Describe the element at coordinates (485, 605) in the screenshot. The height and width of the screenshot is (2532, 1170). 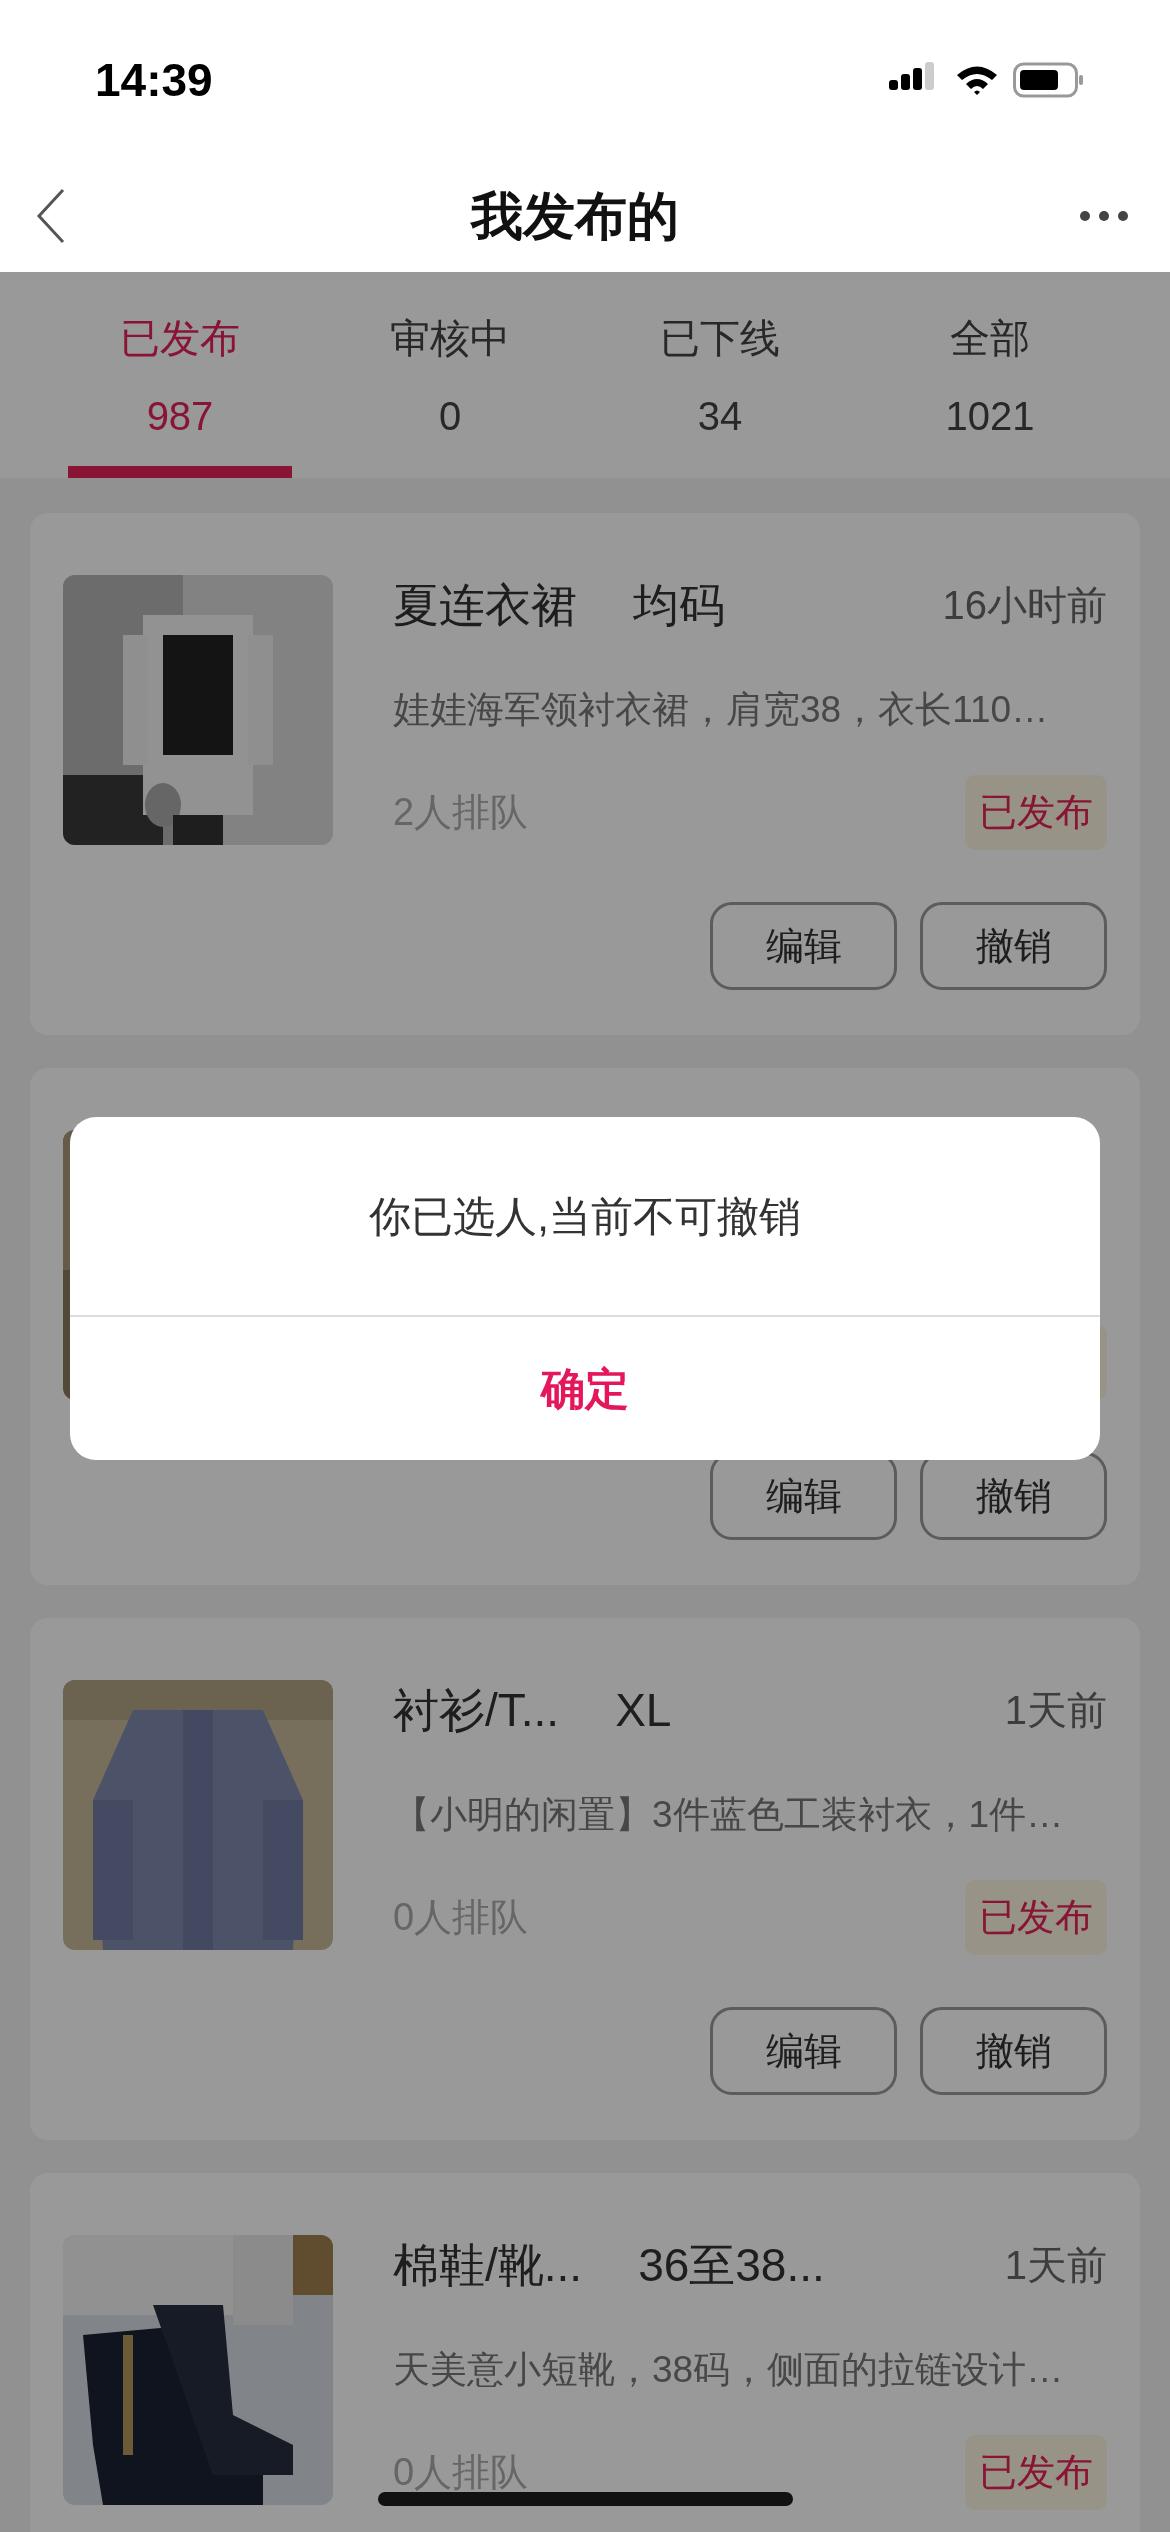
I see `item-title: 夏连衣裙` at that location.